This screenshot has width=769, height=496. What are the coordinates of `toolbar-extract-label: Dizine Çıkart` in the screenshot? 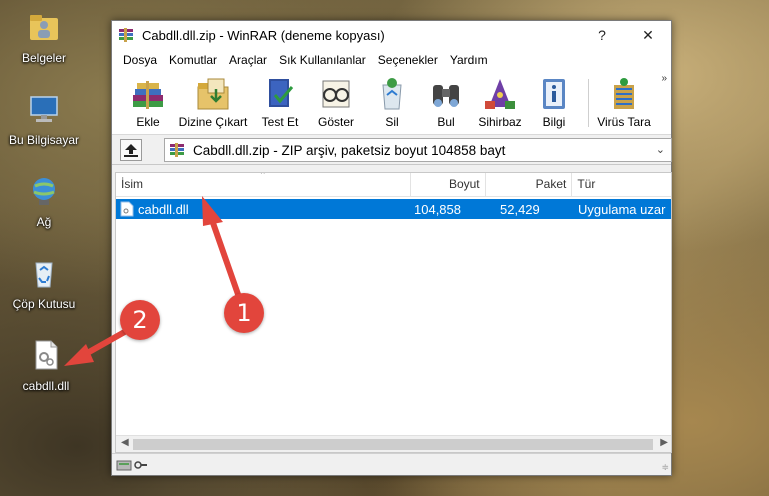 It's located at (213, 122).